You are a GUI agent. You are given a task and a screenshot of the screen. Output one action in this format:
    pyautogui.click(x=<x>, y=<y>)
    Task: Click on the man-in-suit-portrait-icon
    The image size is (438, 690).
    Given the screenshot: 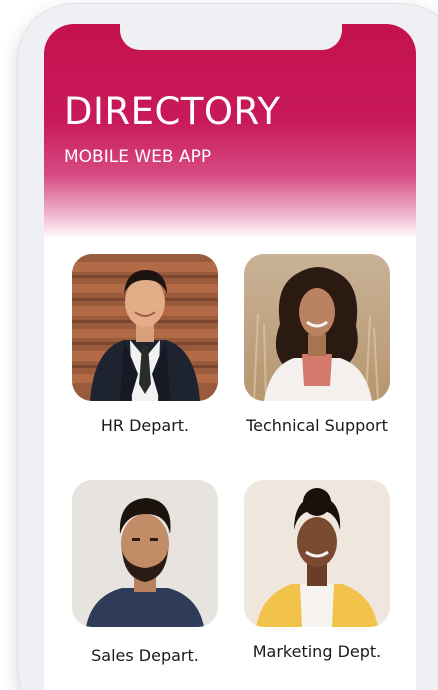 What is the action you would take?
    pyautogui.click(x=145, y=327)
    